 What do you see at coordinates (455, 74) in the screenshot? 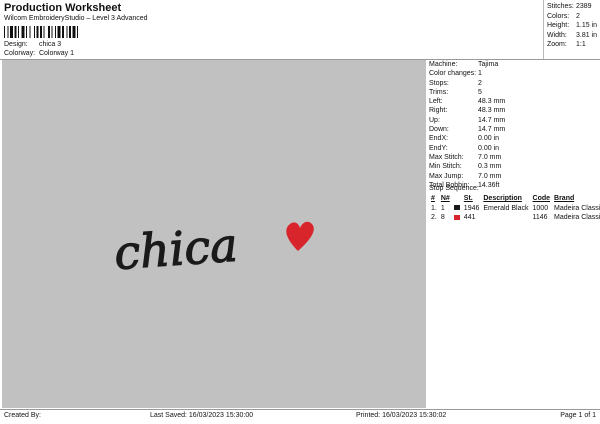
I see `prop-color-changes: Color changes: 1` at bounding box center [455, 74].